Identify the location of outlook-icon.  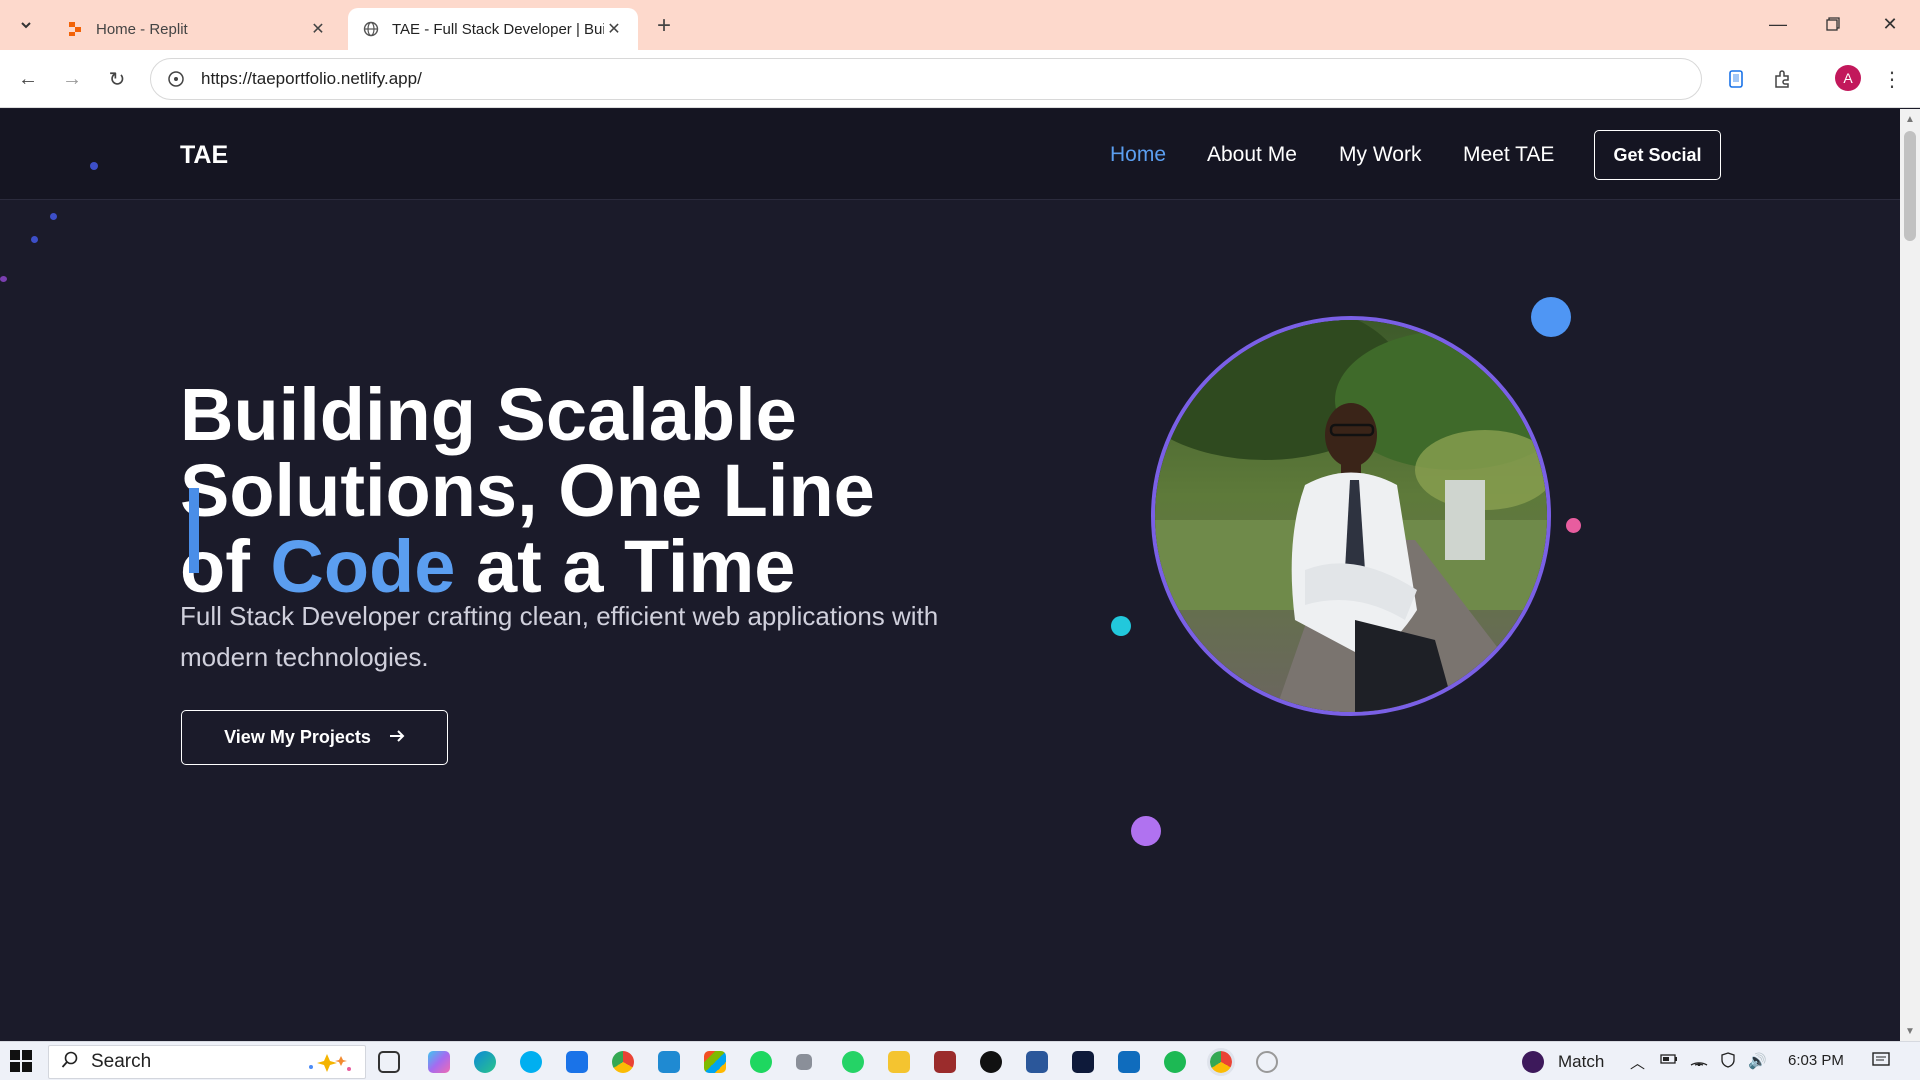
(1129, 1062).